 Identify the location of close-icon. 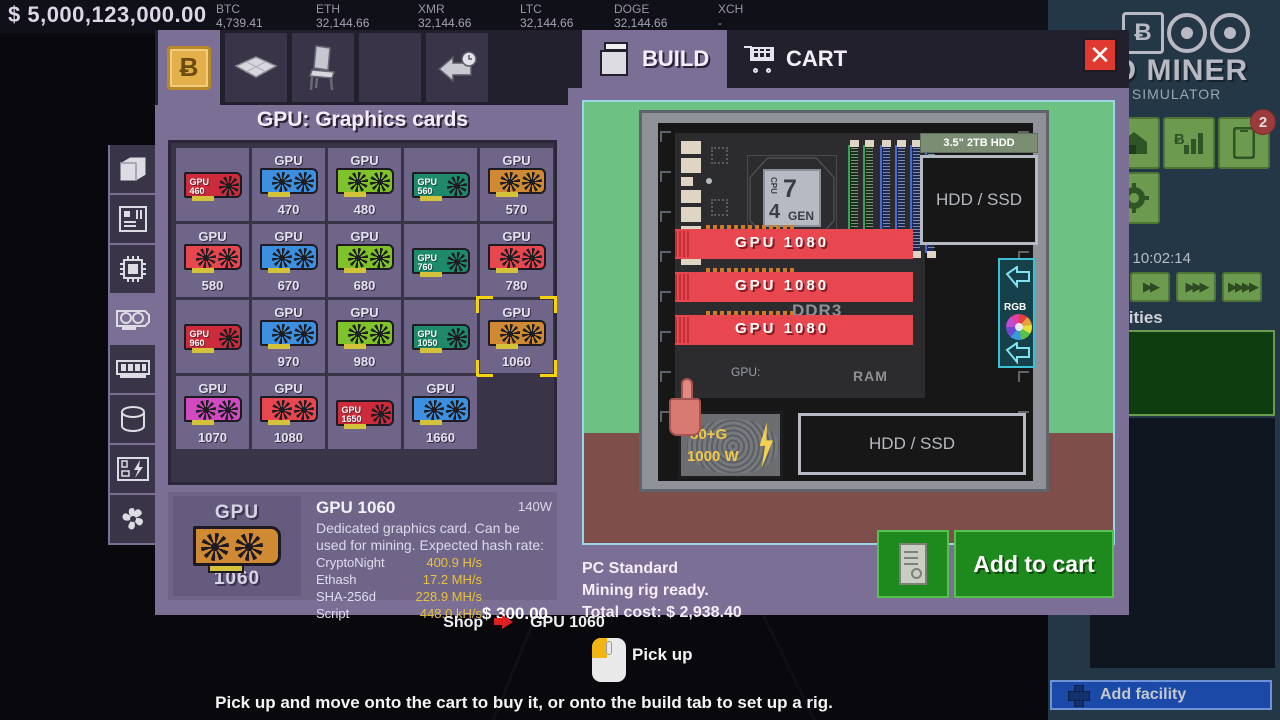
(1100, 55).